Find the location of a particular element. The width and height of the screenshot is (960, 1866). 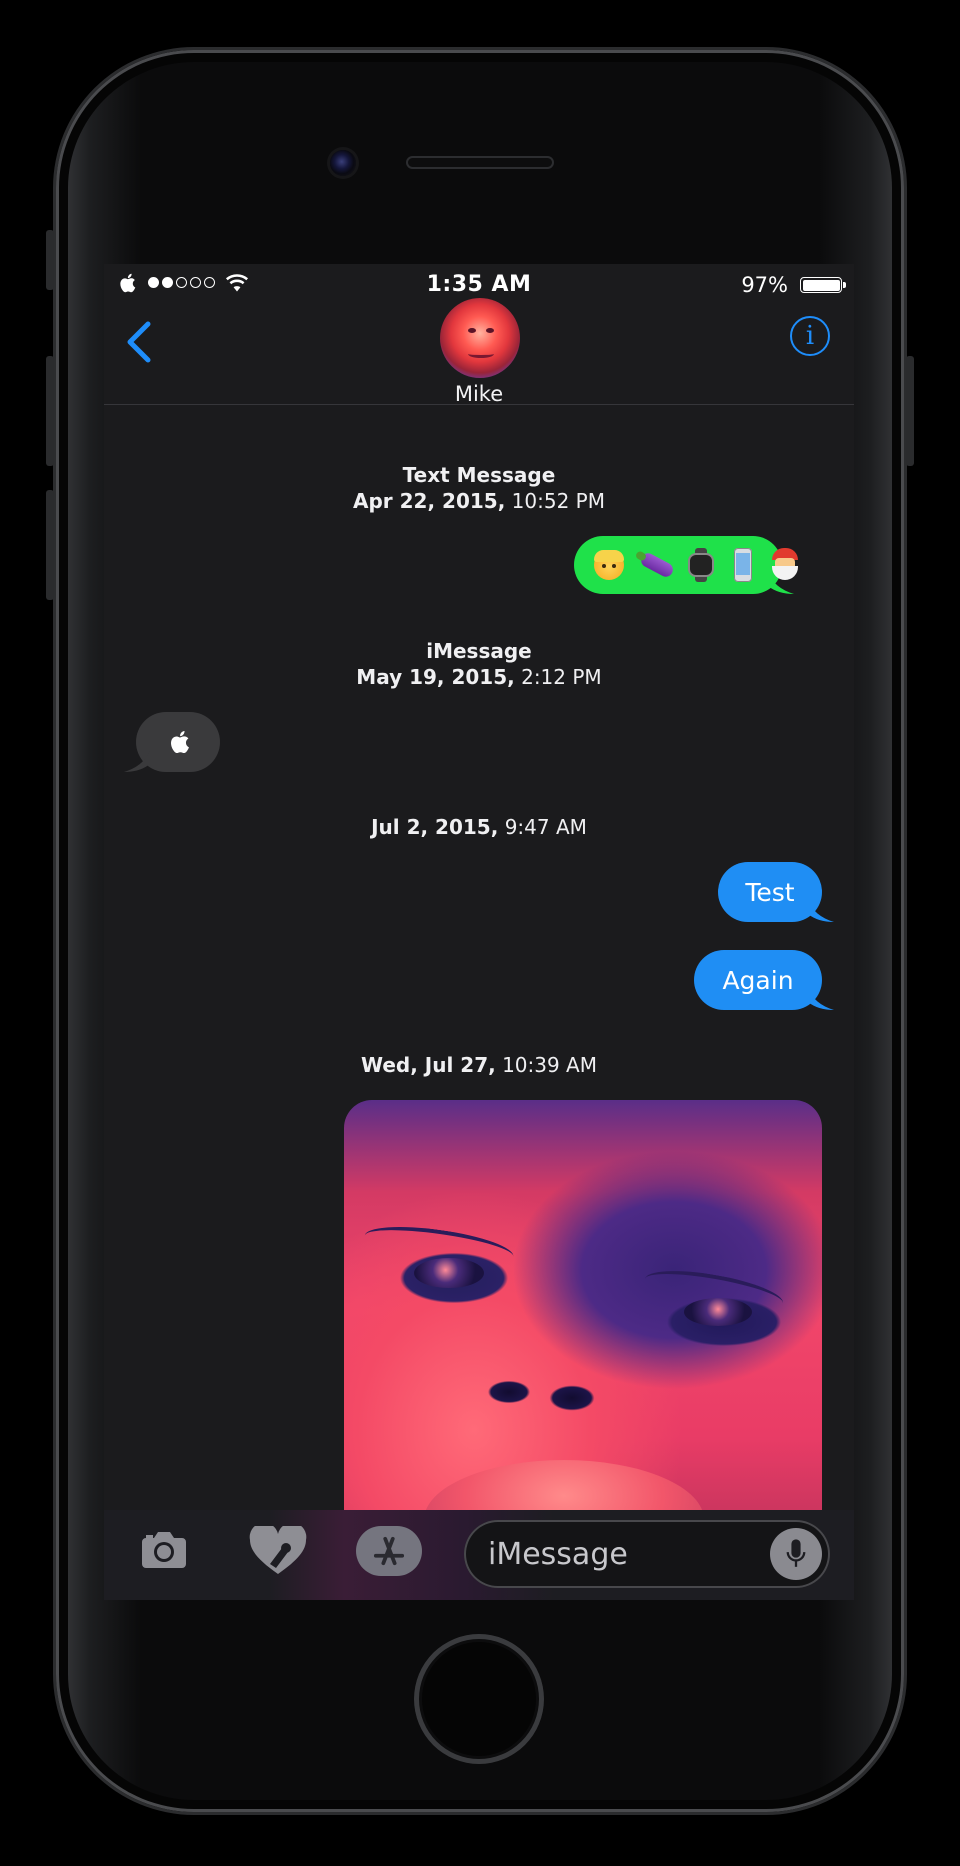

compose-toolbar is located at coordinates (479, 1555).